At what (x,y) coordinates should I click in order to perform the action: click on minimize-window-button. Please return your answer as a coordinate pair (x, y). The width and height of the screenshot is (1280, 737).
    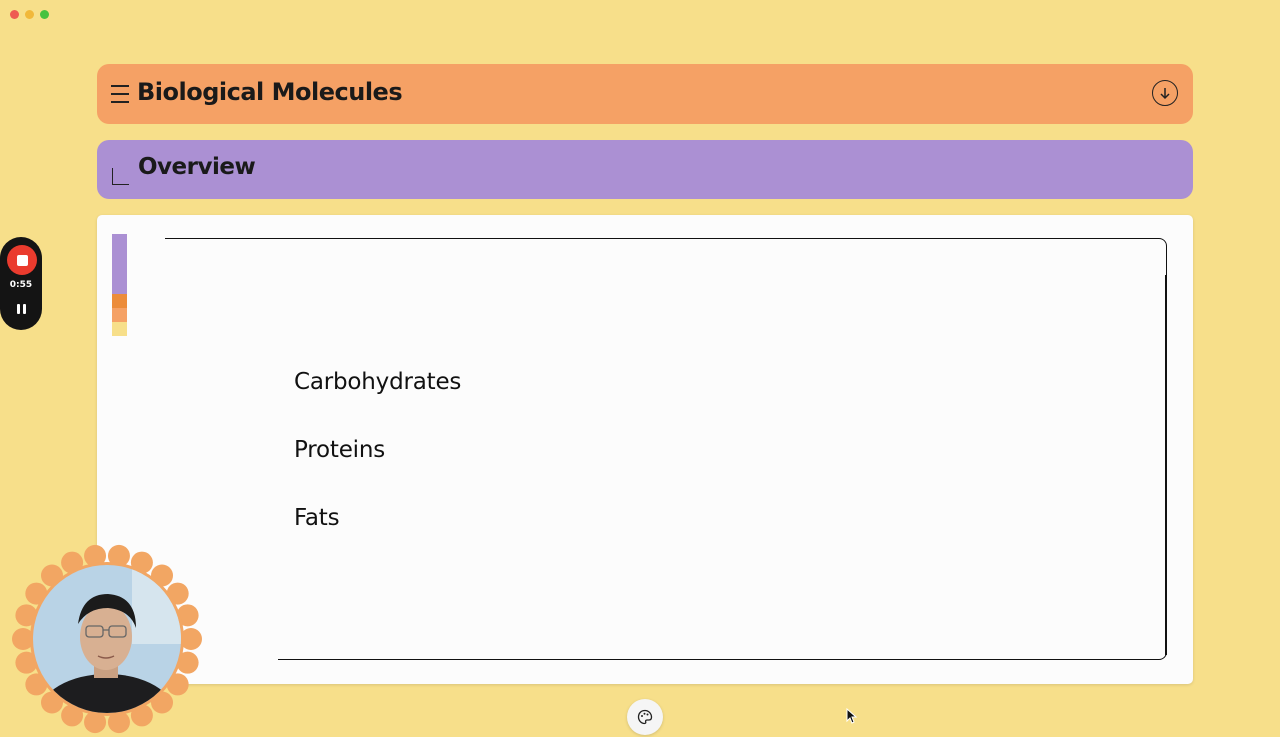
    Looking at the image, I should click on (29, 14).